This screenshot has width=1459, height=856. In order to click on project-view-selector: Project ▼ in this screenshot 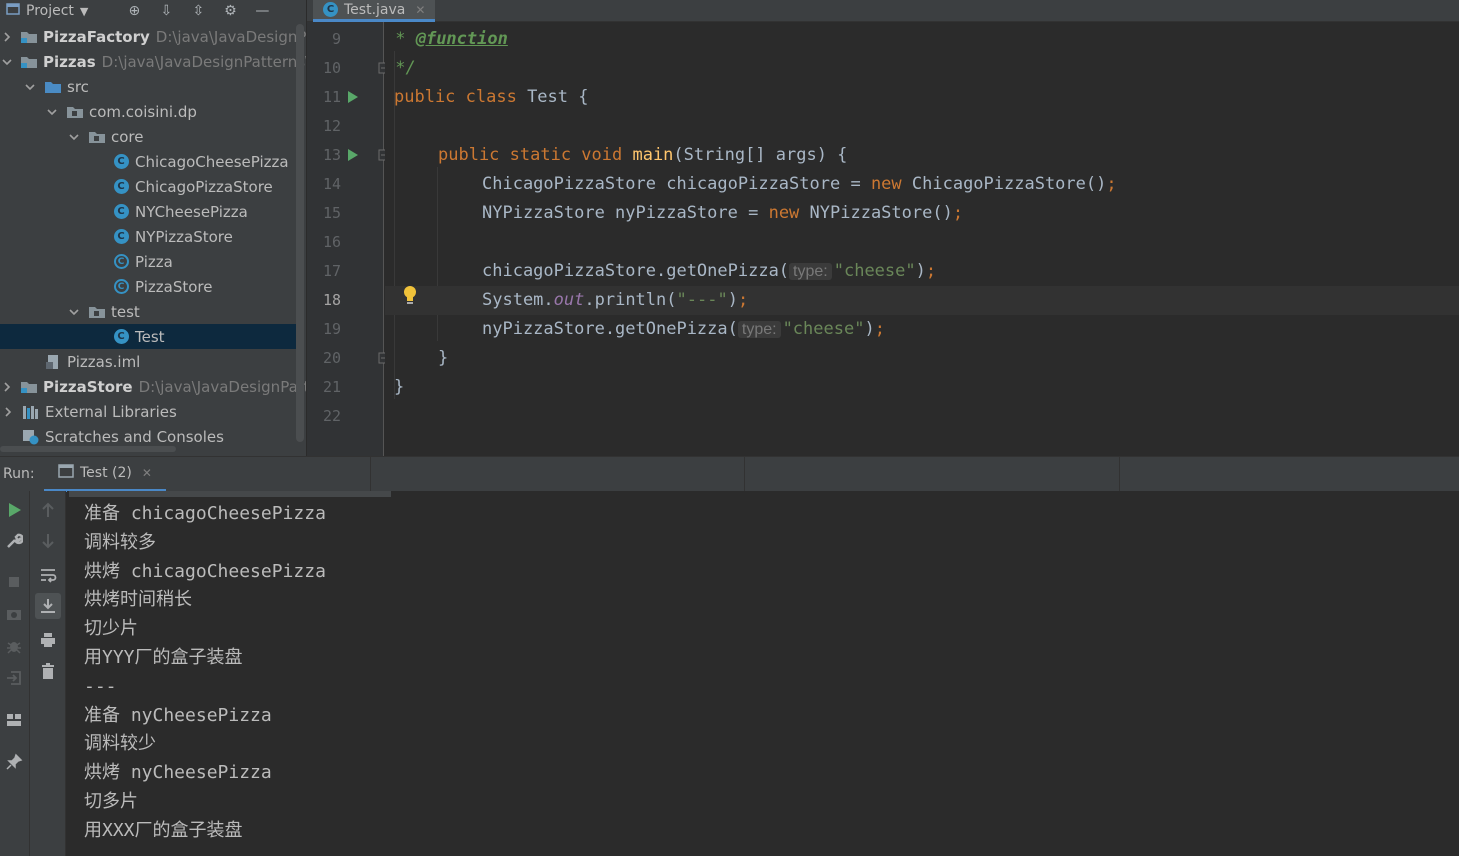, I will do `click(44, 11)`.